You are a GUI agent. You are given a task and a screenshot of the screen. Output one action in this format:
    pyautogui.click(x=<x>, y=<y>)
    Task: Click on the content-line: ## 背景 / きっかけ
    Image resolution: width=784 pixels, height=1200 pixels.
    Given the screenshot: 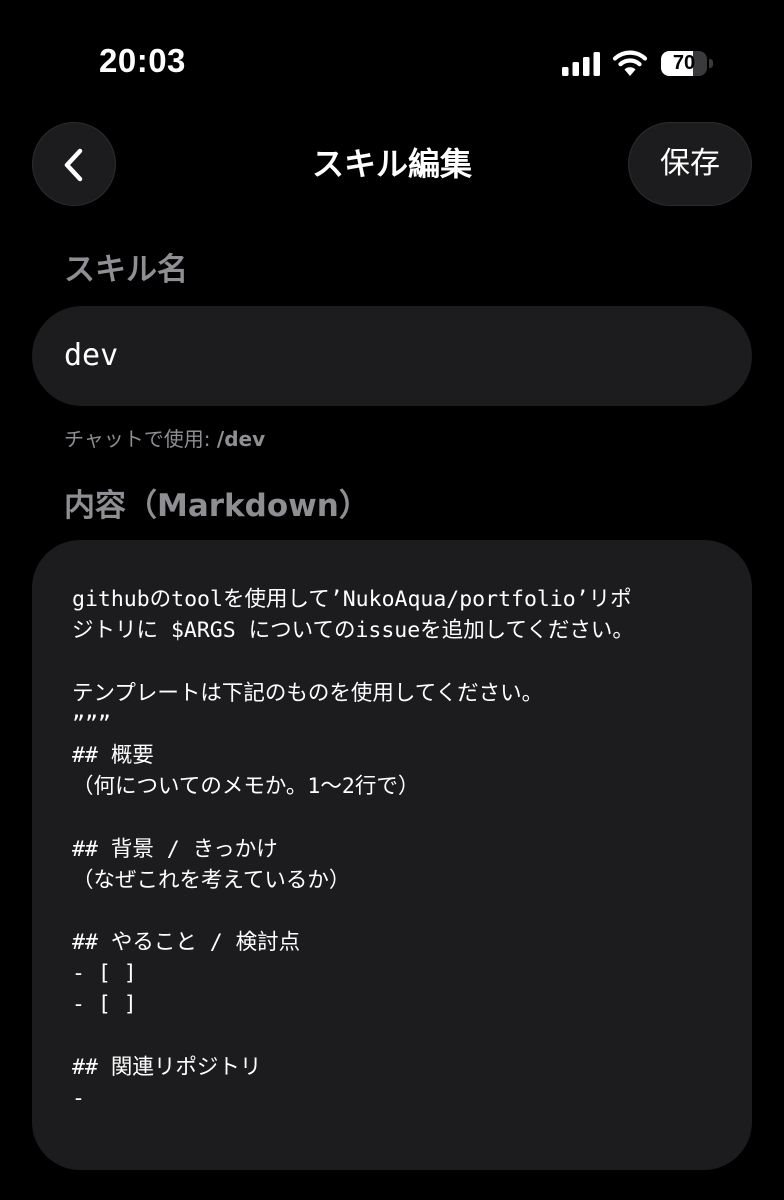 What is the action you would take?
    pyautogui.click(x=175, y=849)
    